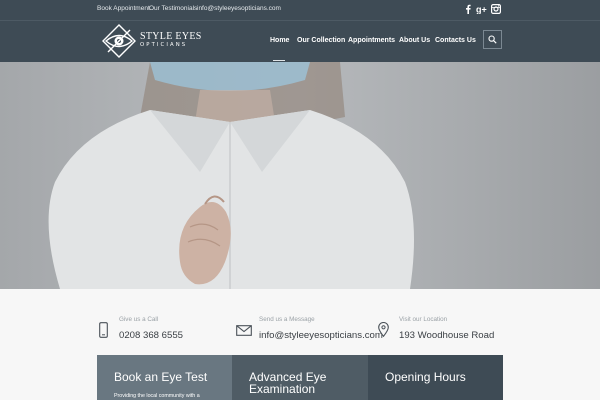 The image size is (600, 400). I want to click on logo-title: STYLE EYES, so click(171, 36).